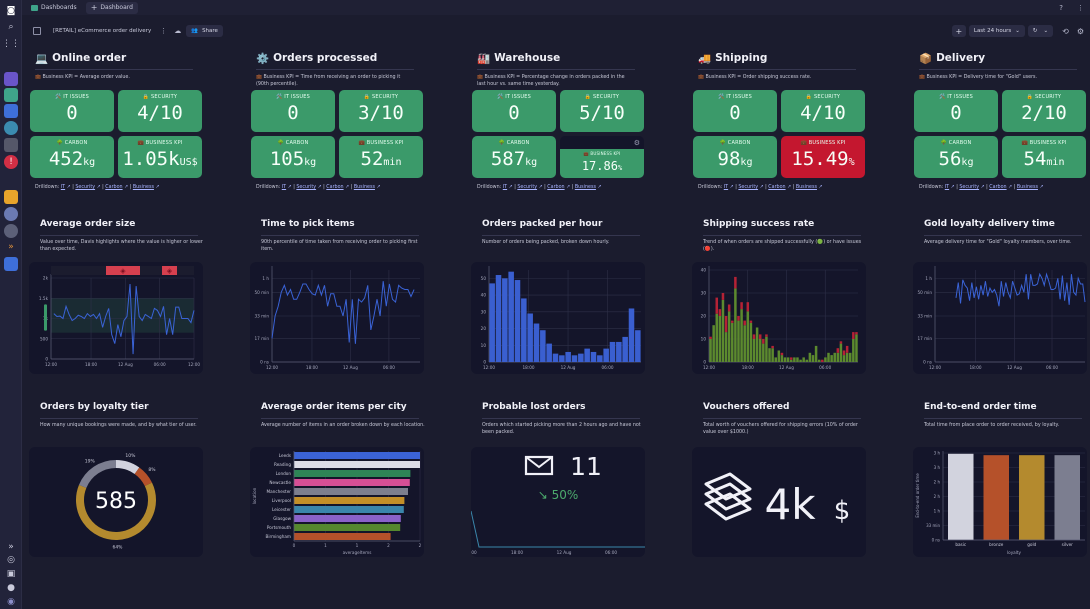  What do you see at coordinates (612, 351) in the screenshot?
I see `bar` at bounding box center [612, 351].